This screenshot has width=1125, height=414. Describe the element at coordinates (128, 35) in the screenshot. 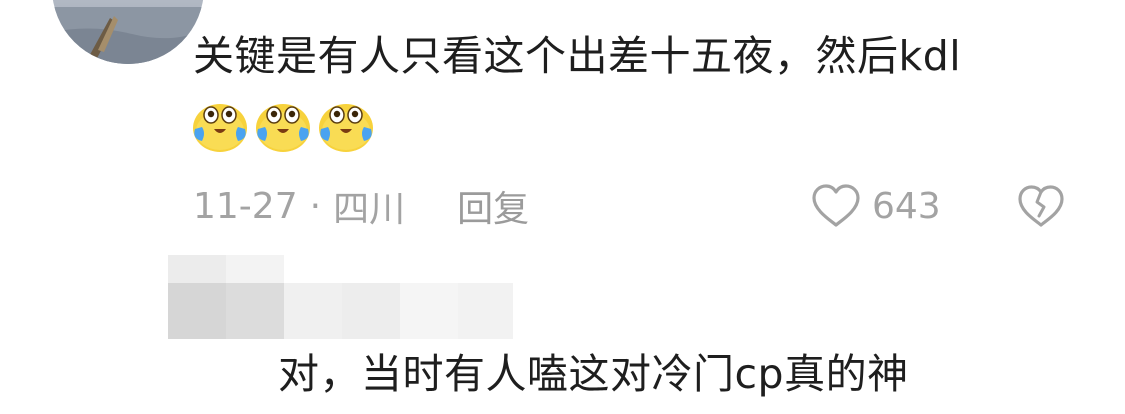

I see `avatar-image` at that location.